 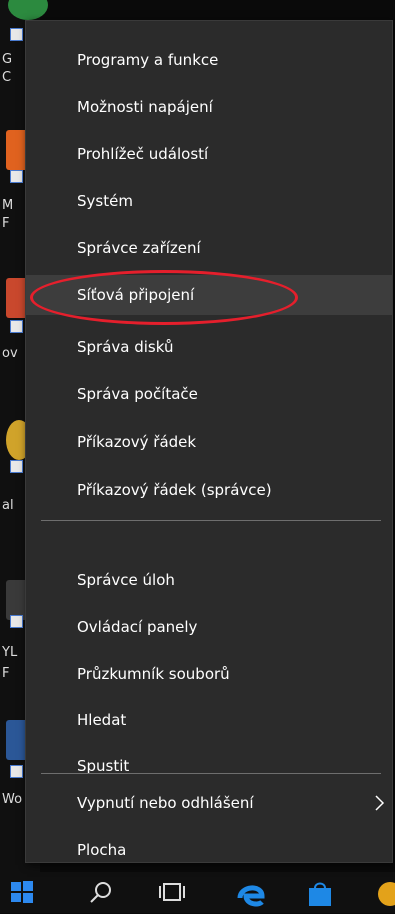 I want to click on menu-item-label: Síťová připojení, so click(x=136, y=295).